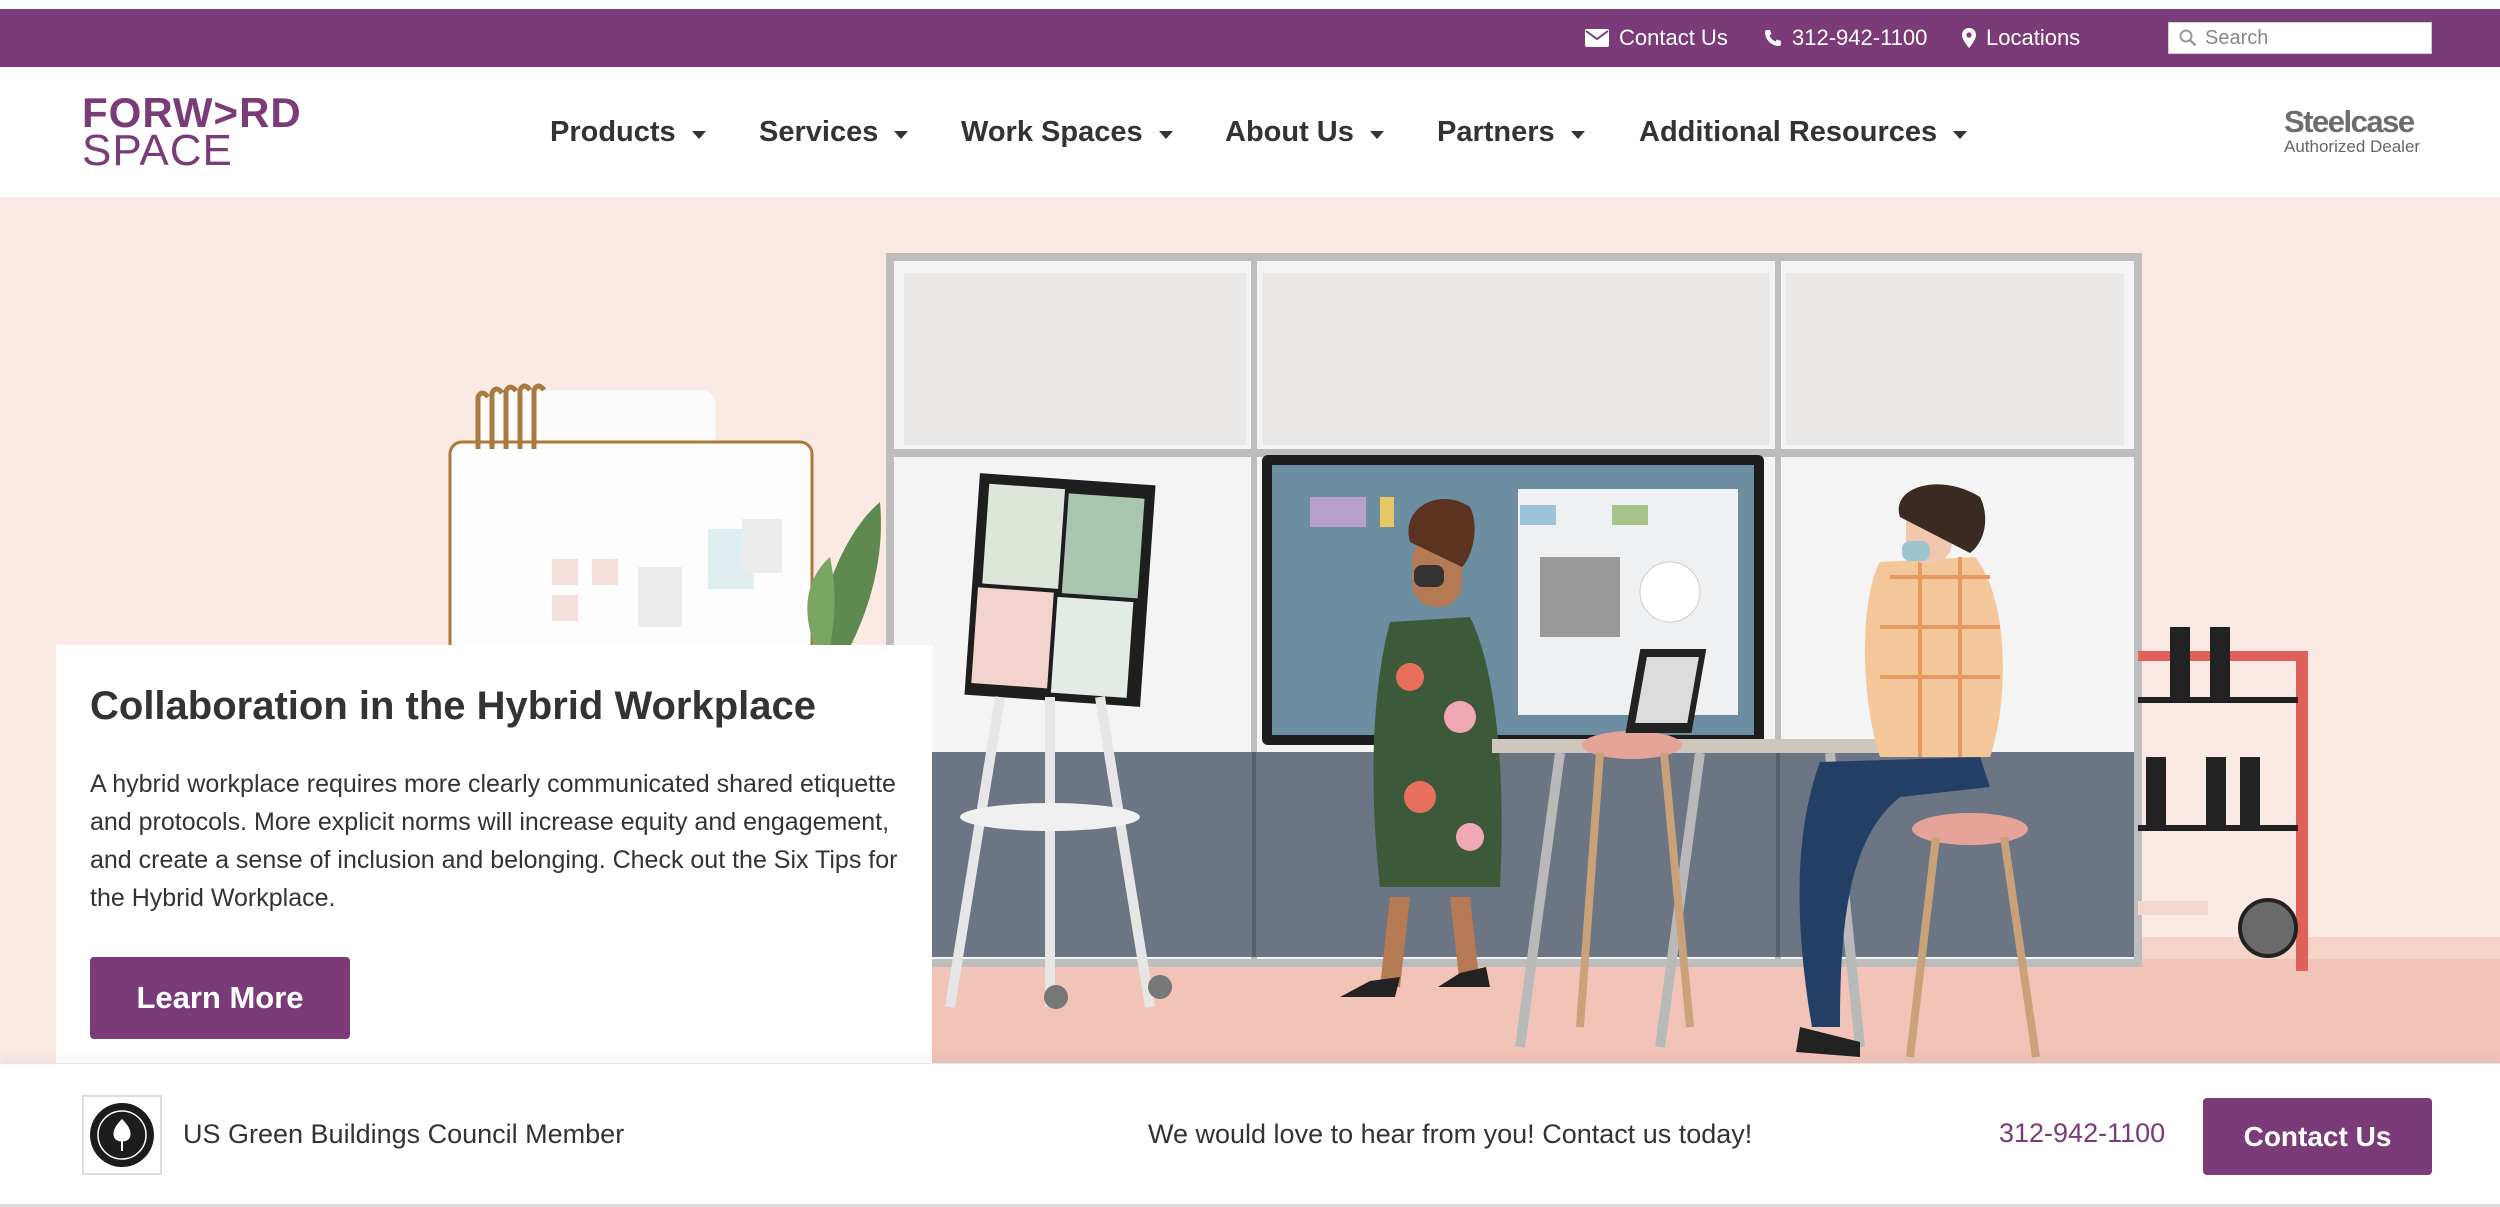 This screenshot has height=1207, width=2500. What do you see at coordinates (1673, 37) in the screenshot?
I see `topbar-contact-label: Contact Us` at bounding box center [1673, 37].